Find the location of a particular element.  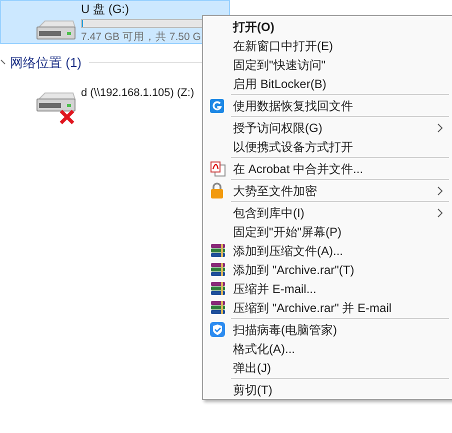

menu-item: 授予访问权限(G) is located at coordinates (327, 127).